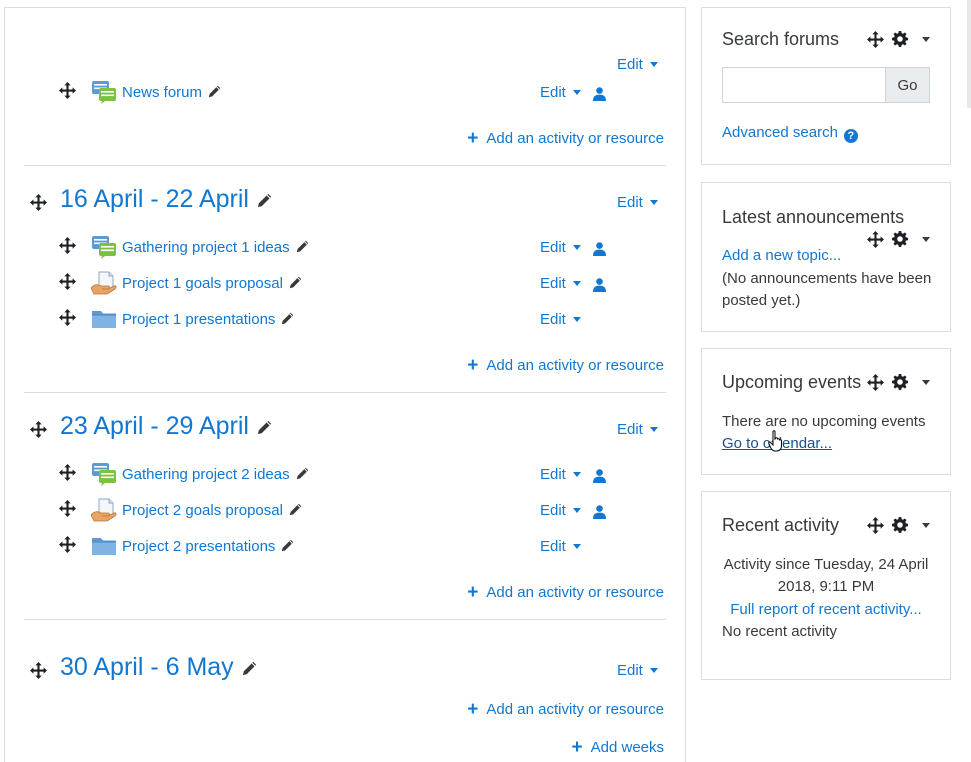 The image size is (971, 762). Describe the element at coordinates (199, 546) in the screenshot. I see `activity-name: Project 2 presentations` at that location.